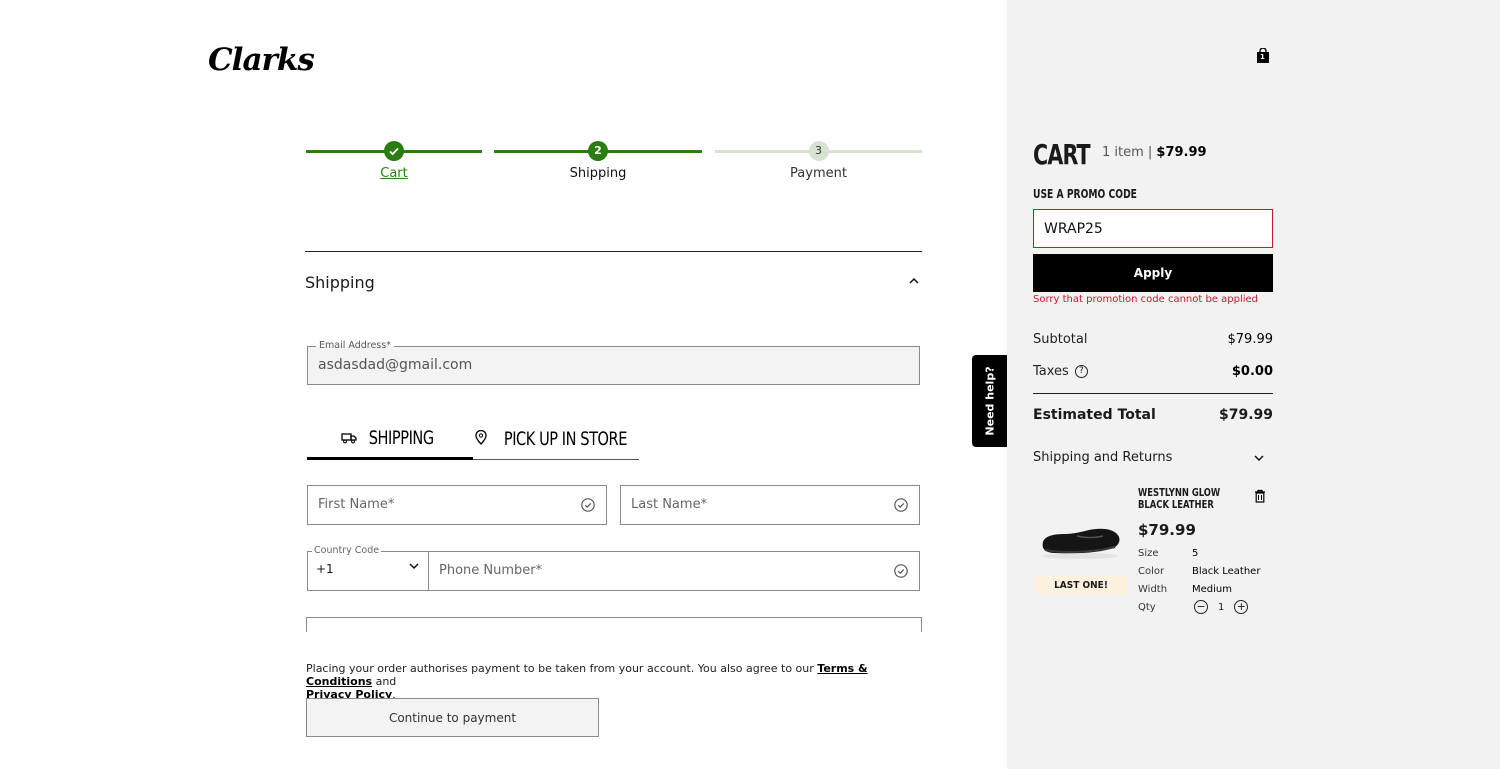  I want to click on shipping-returns-accordion: Shipping and Returns, so click(1153, 457).